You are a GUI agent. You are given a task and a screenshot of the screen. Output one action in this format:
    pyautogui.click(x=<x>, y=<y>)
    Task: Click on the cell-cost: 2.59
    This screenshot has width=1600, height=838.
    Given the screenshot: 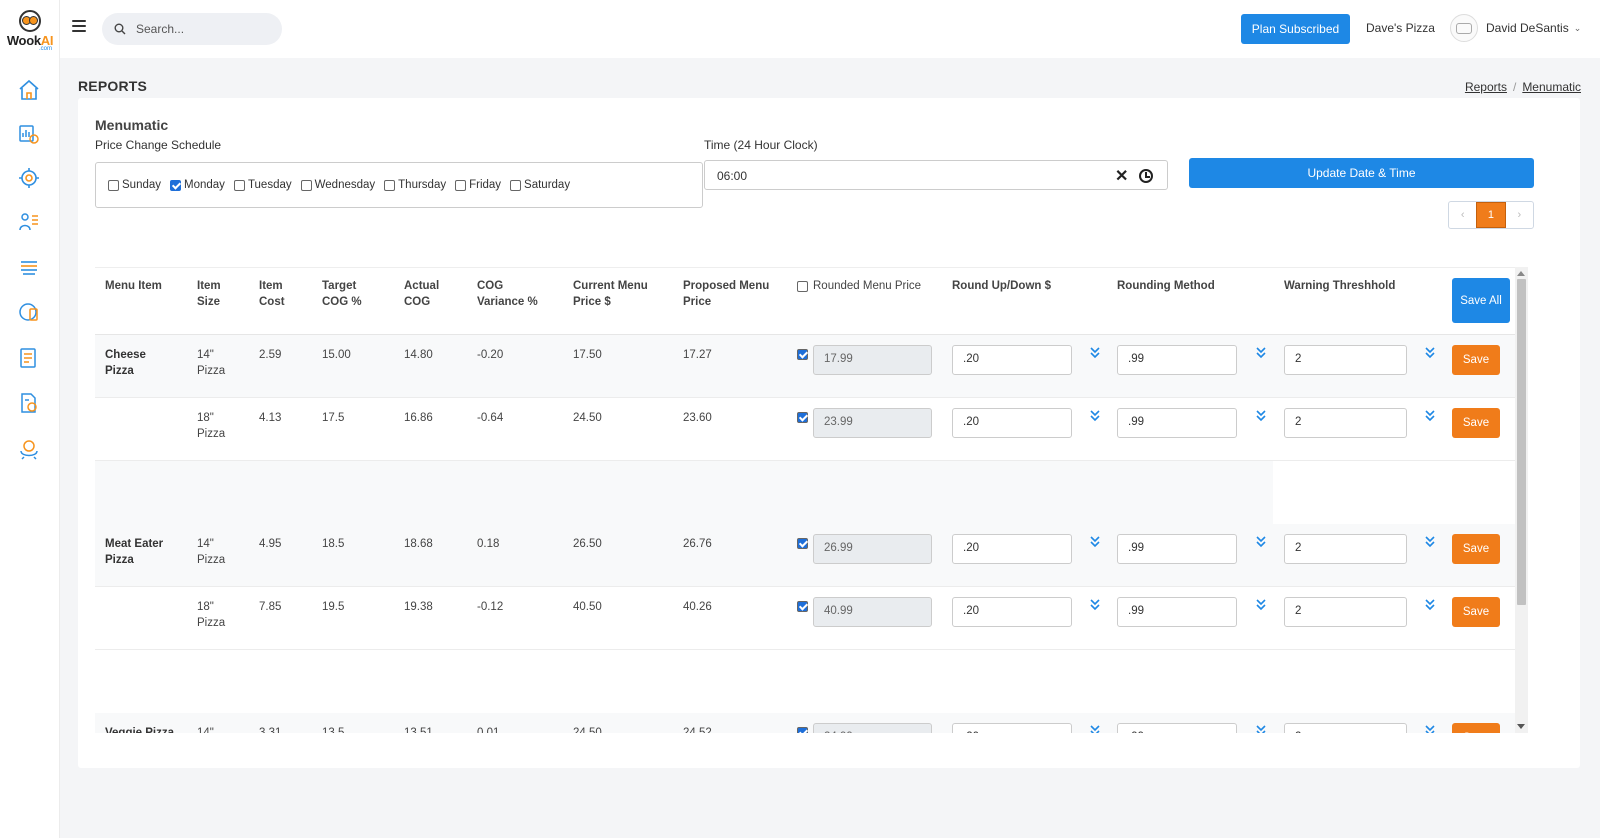 What is the action you would take?
    pyautogui.click(x=270, y=355)
    